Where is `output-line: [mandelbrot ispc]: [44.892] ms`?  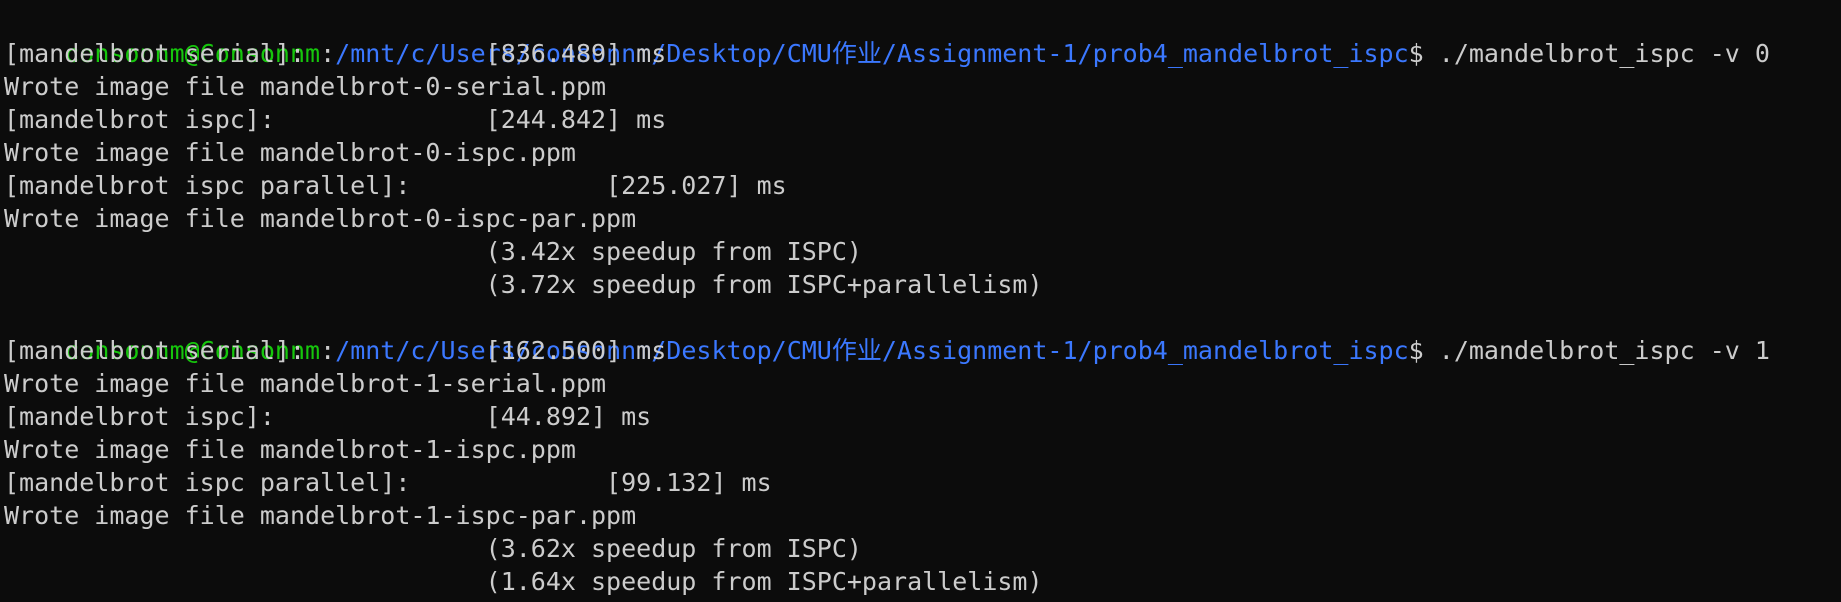
output-line: [mandelbrot ispc]: [44.892] ms is located at coordinates (328, 416).